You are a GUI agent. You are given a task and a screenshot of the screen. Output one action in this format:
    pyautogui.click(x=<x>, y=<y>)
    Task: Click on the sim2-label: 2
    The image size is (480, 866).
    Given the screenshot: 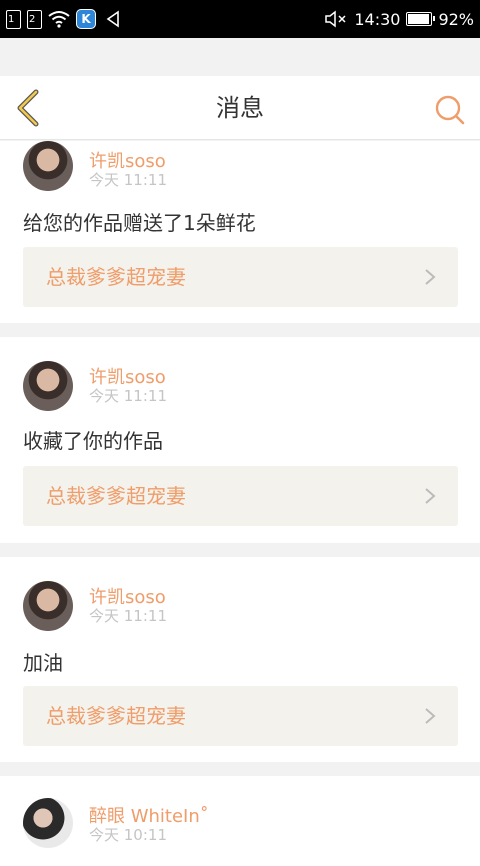 What is the action you would take?
    pyautogui.click(x=32, y=19)
    